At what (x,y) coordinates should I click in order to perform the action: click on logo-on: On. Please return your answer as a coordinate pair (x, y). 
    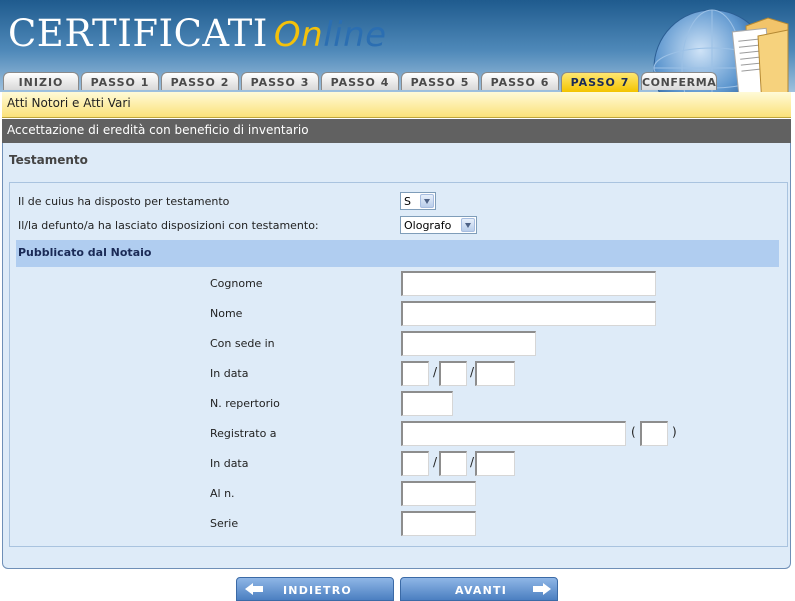
    Looking at the image, I should click on (298, 35).